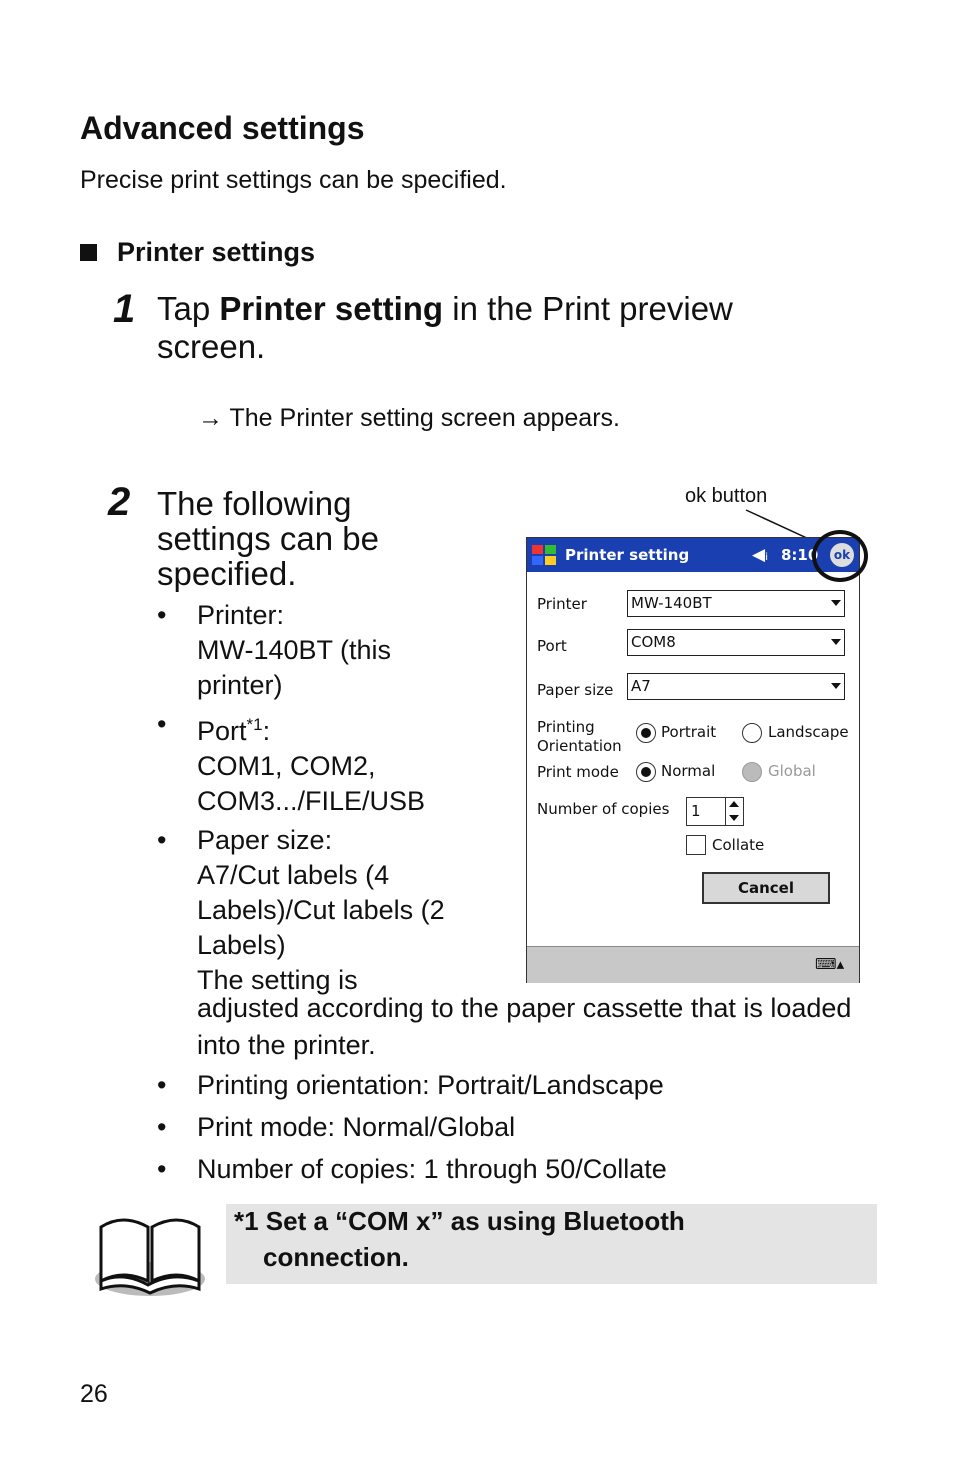 The height and width of the screenshot is (1458, 954). I want to click on square-bullet-icon, so click(88, 252).